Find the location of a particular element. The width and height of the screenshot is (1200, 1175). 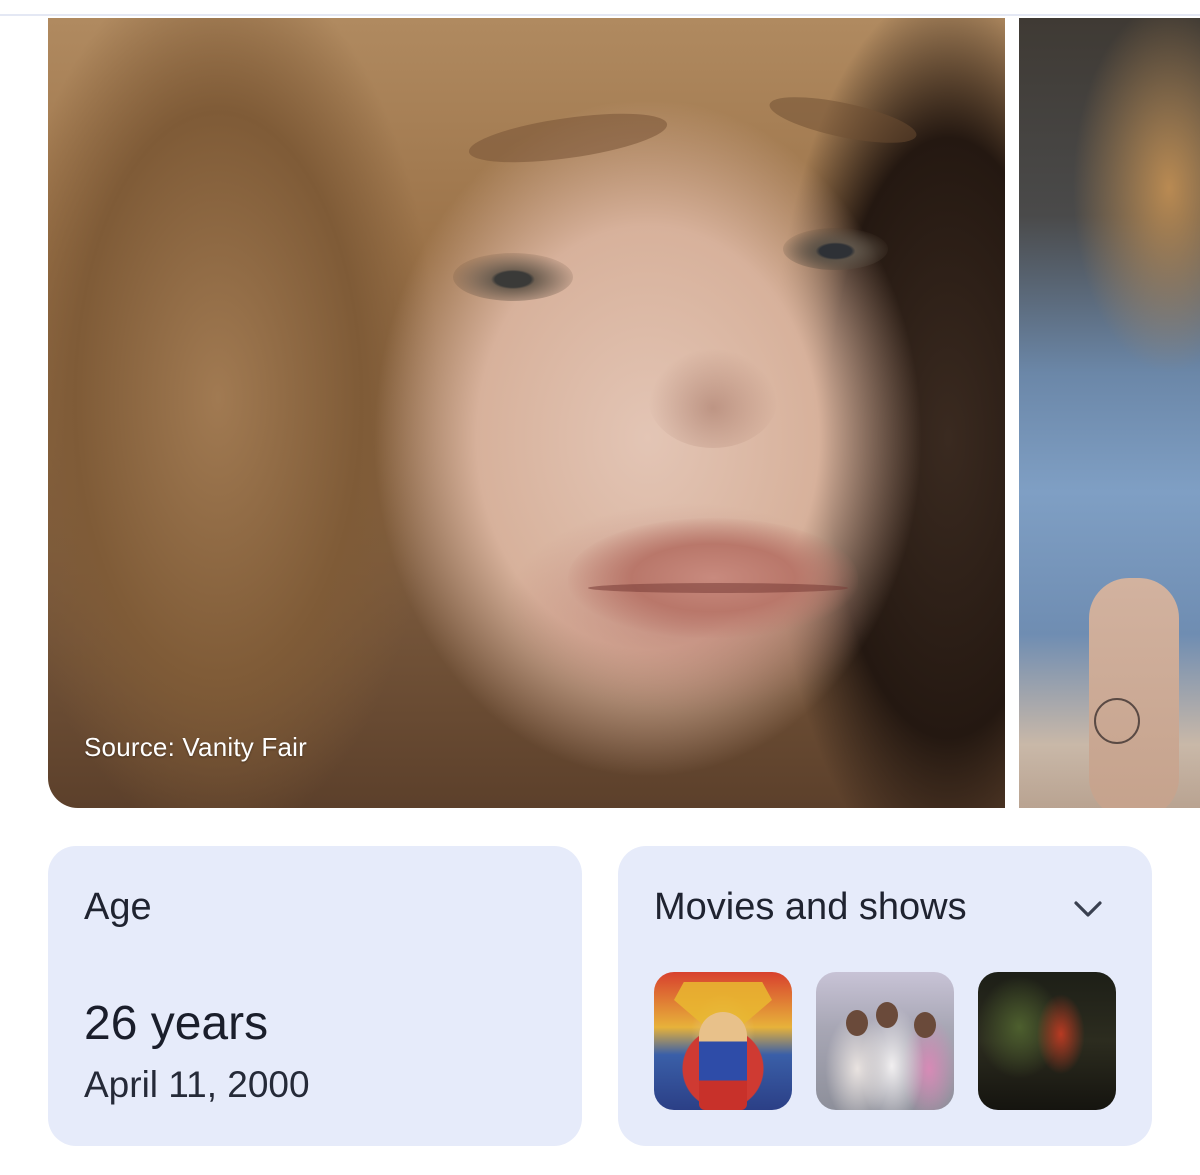

age-value: 26 years is located at coordinates (176, 1023).